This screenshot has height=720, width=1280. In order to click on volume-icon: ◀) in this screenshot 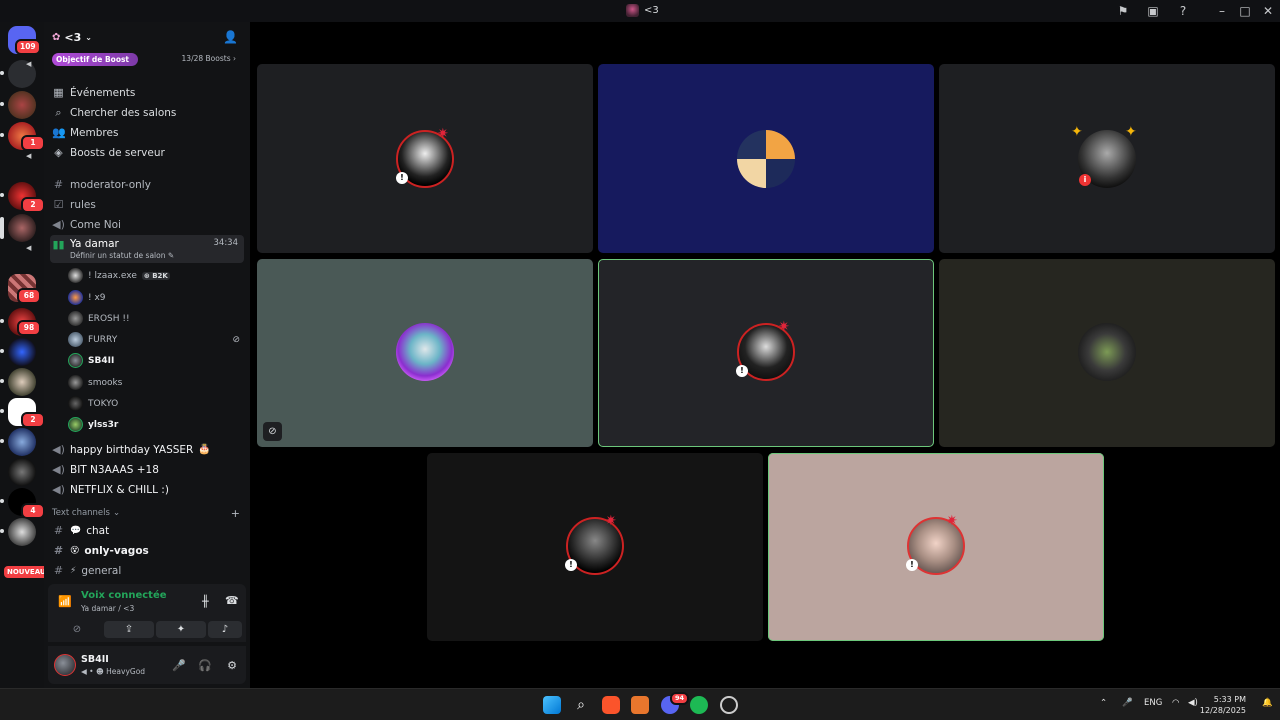, I will do `click(1193, 703)`.